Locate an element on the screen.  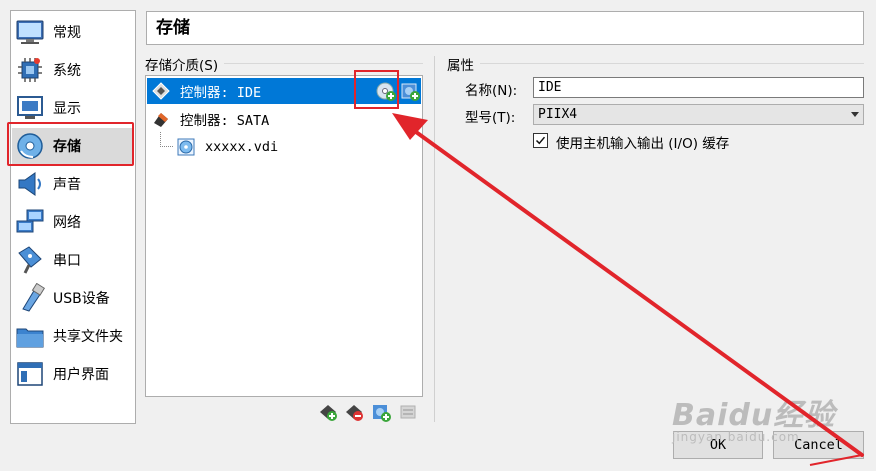
settings-sidebar: 常规 系统 显示 存储 声音 网络 串口 USB设备 共享文件夹 用户界面 is located at coordinates (73, 217).